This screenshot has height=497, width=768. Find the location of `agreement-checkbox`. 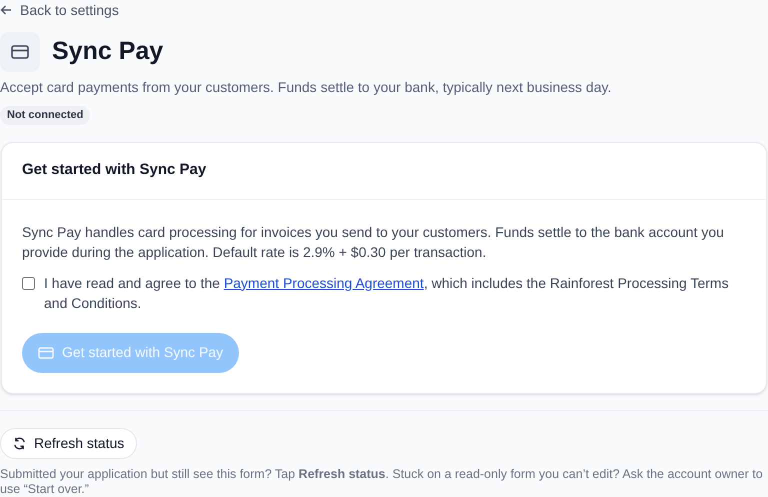

agreement-checkbox is located at coordinates (28, 283).